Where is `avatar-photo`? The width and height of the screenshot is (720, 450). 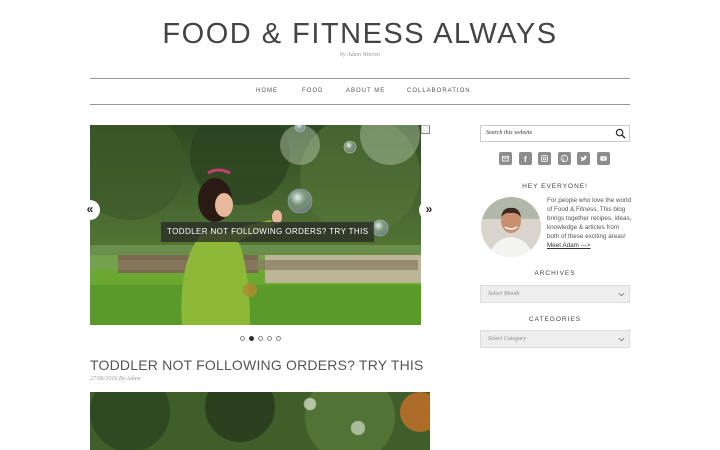
avatar-photo is located at coordinates (511, 227).